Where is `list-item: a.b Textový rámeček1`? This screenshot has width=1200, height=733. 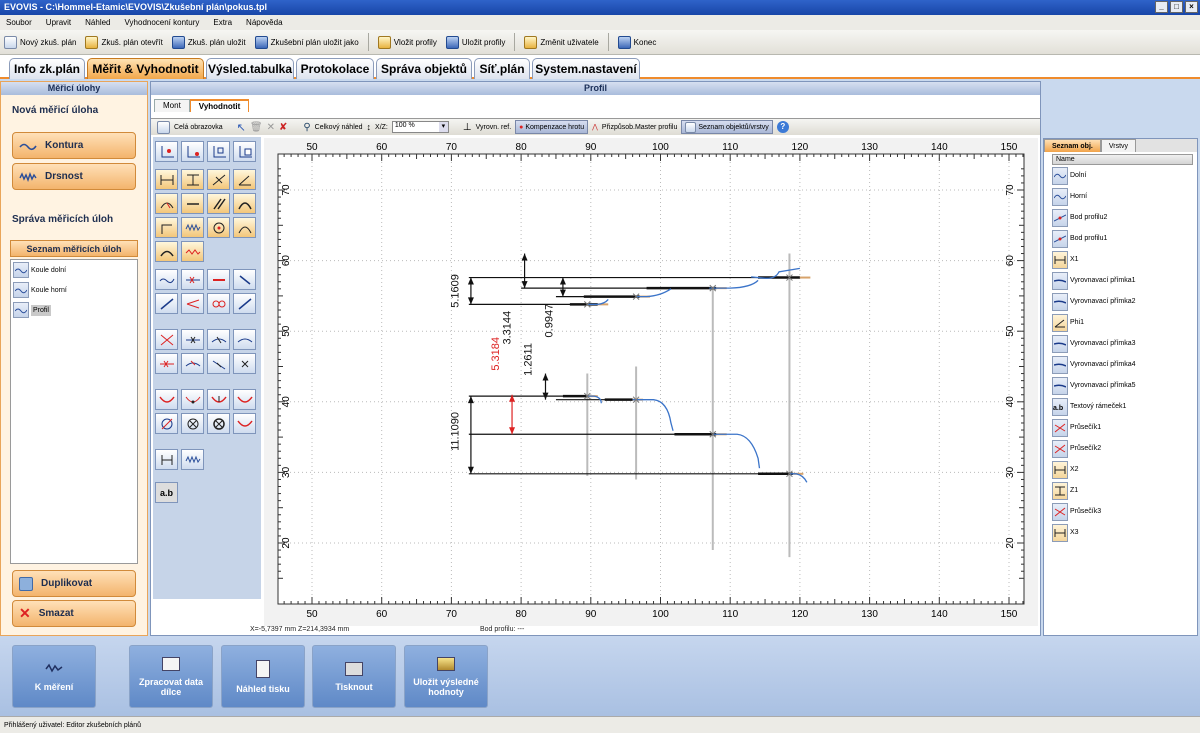
list-item: a.b Textový rámeček1 is located at coordinates (1120, 406).